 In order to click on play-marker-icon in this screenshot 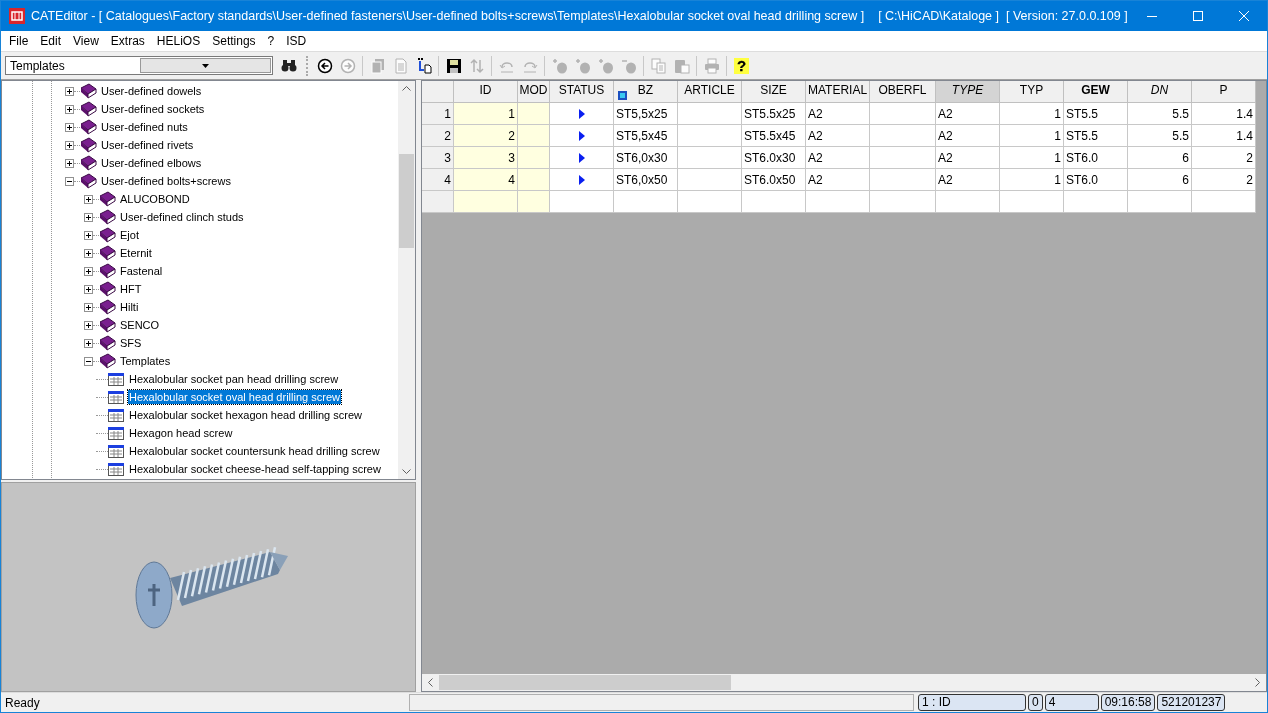, I will do `click(581, 113)`.